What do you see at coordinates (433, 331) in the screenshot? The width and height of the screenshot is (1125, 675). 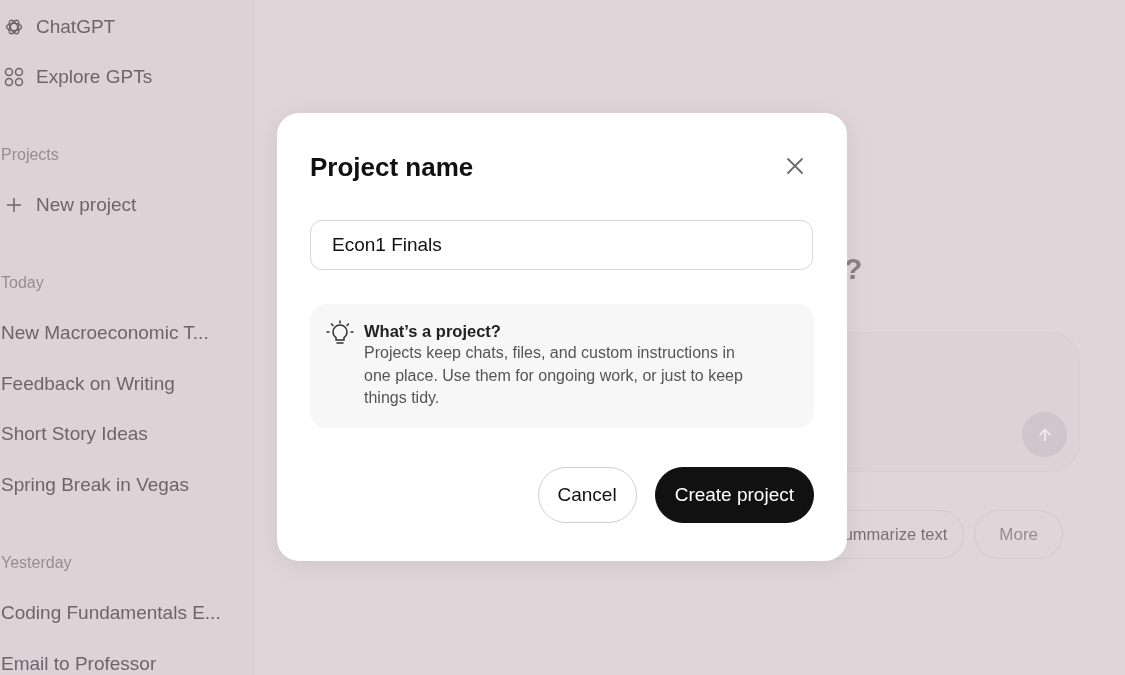 I see `info-title: What’s a project?` at bounding box center [433, 331].